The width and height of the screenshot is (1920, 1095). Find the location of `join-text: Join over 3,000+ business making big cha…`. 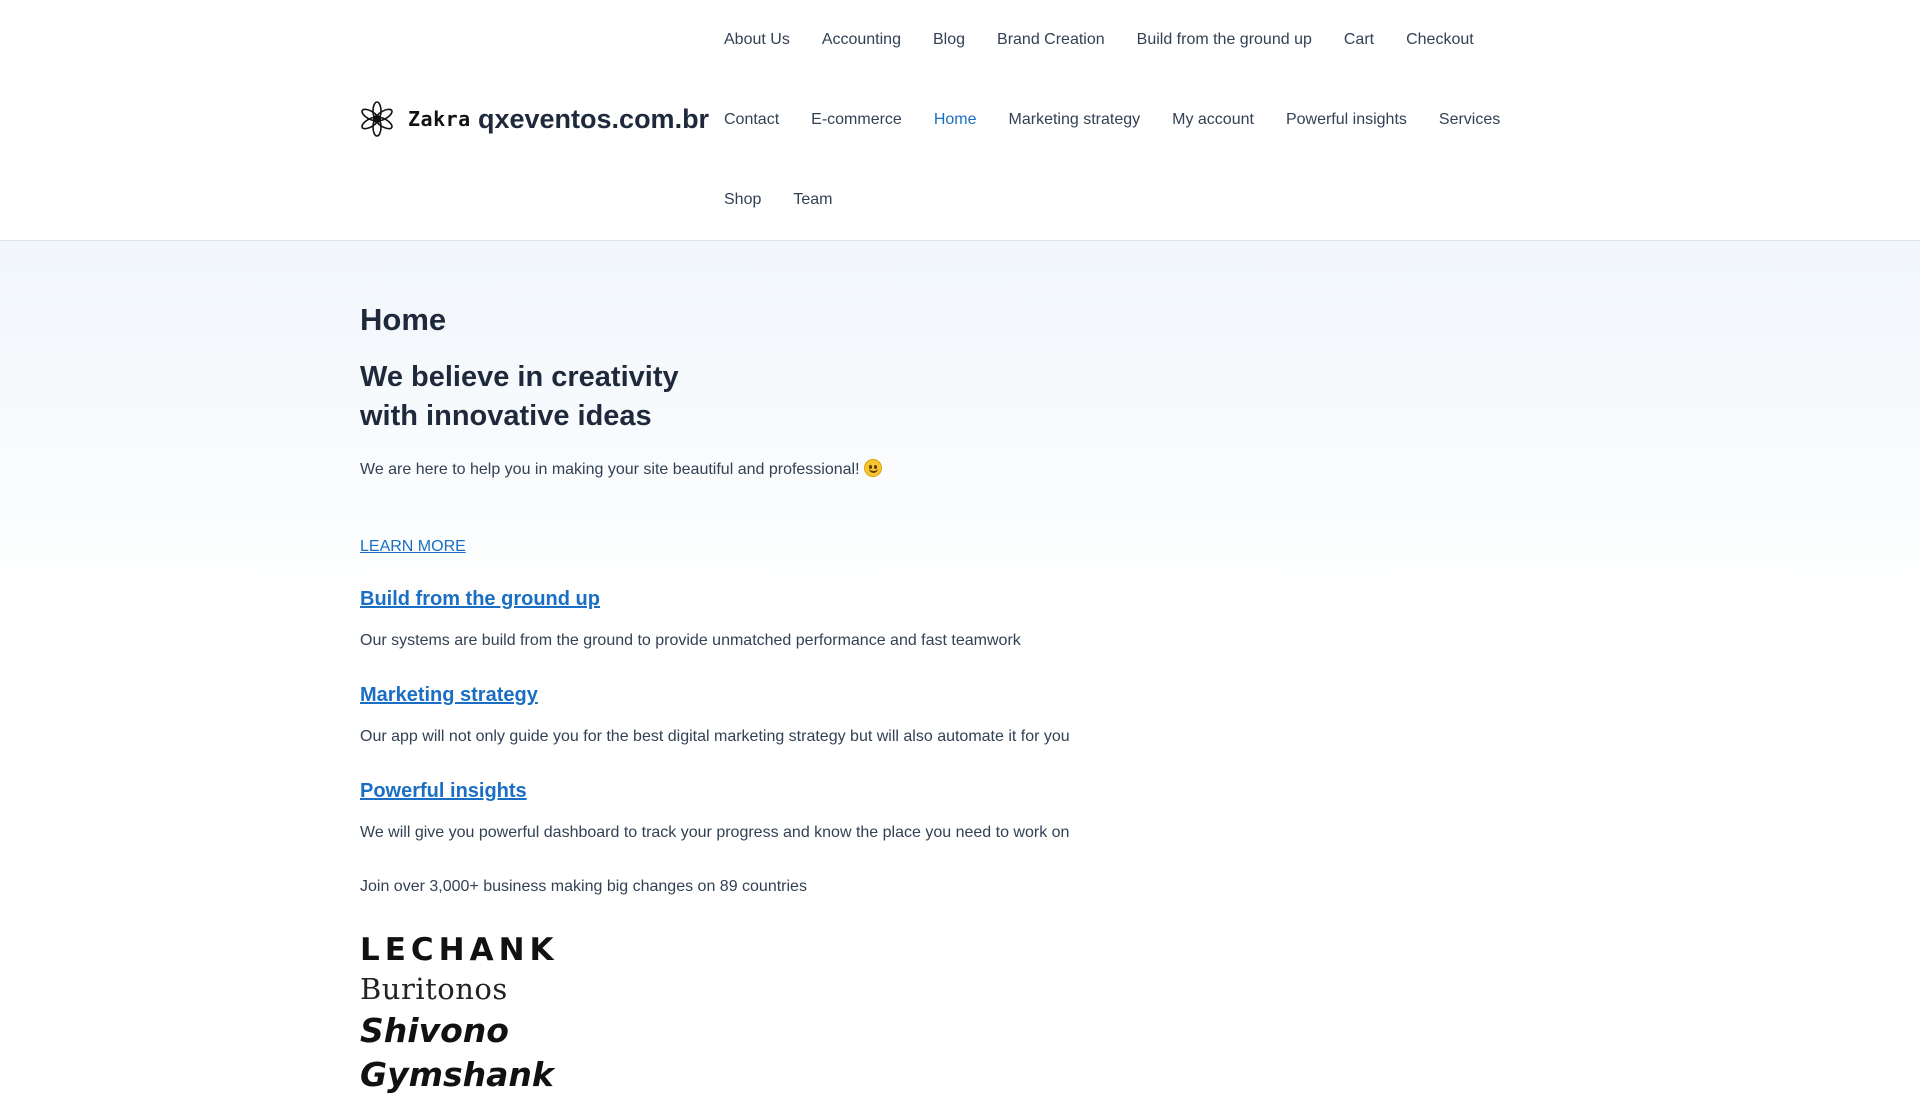

join-text: Join over 3,000+ business making big cha… is located at coordinates (583, 886).